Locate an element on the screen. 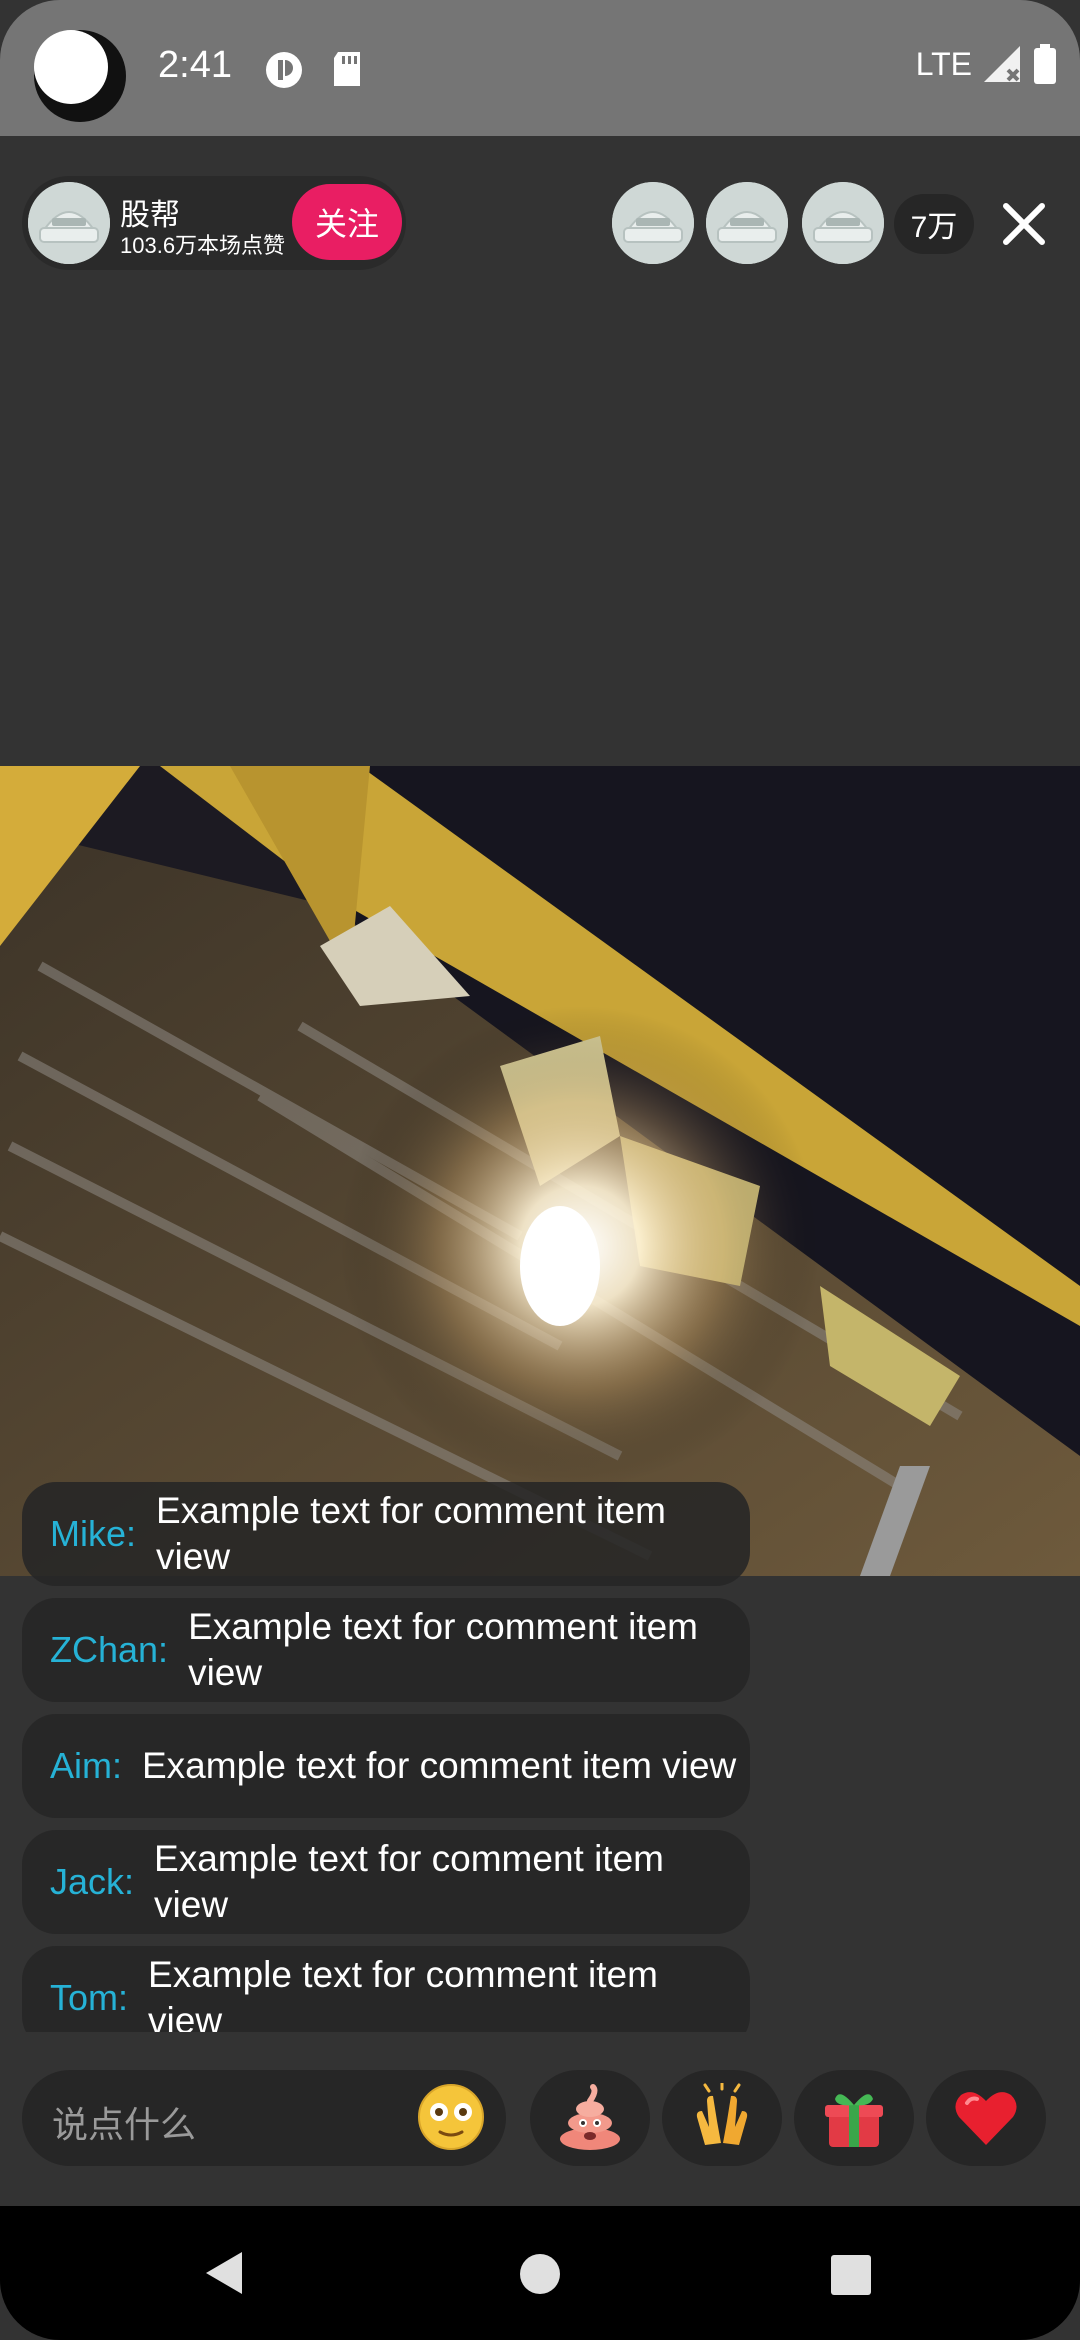  comment-input: 说点什么 is located at coordinates (264, 2118).